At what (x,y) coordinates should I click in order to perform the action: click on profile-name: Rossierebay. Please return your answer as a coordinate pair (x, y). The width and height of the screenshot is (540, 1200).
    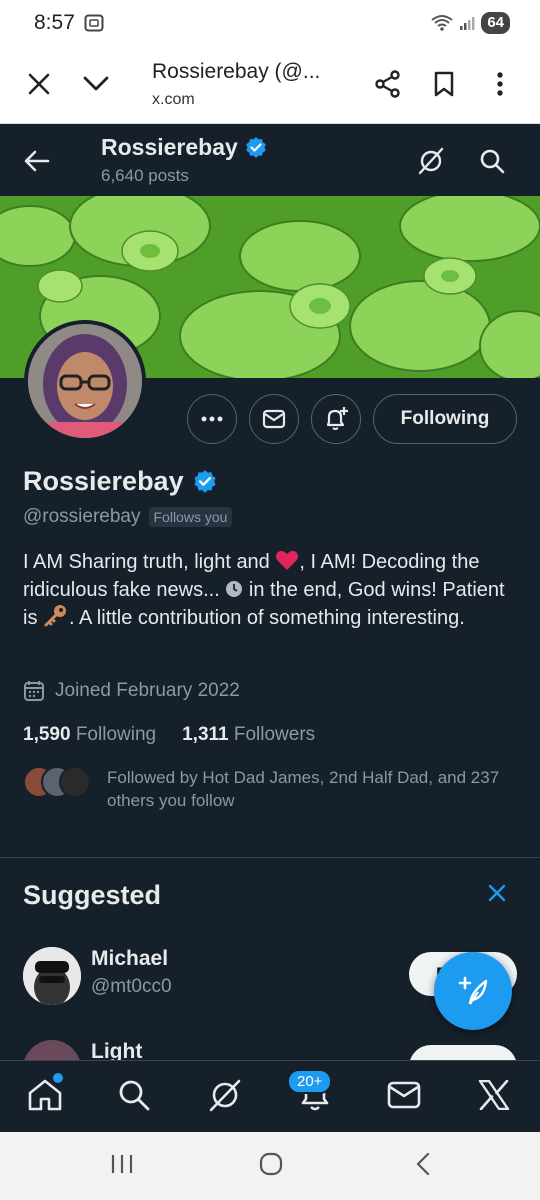
    Looking at the image, I should click on (103, 481).